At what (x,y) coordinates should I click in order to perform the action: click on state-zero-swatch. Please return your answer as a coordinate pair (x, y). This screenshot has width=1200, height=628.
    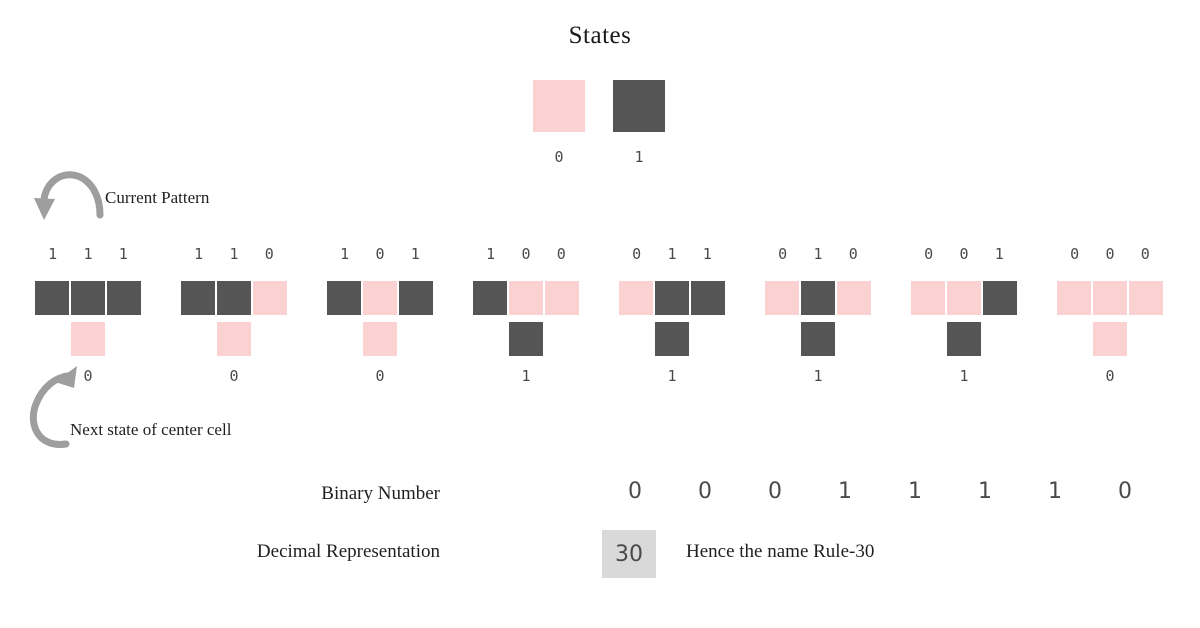
    Looking at the image, I should click on (559, 106).